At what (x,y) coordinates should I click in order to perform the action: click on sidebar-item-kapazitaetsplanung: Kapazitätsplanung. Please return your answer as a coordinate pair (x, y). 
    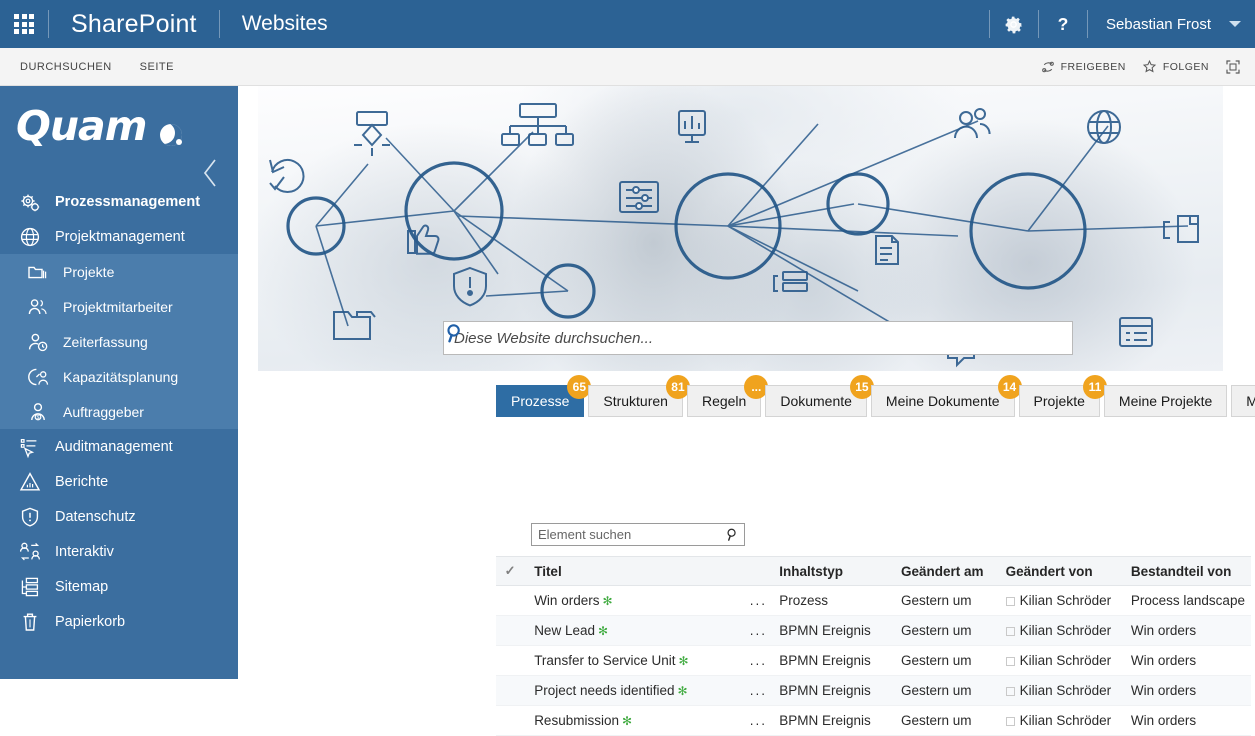
    Looking at the image, I should click on (119, 376).